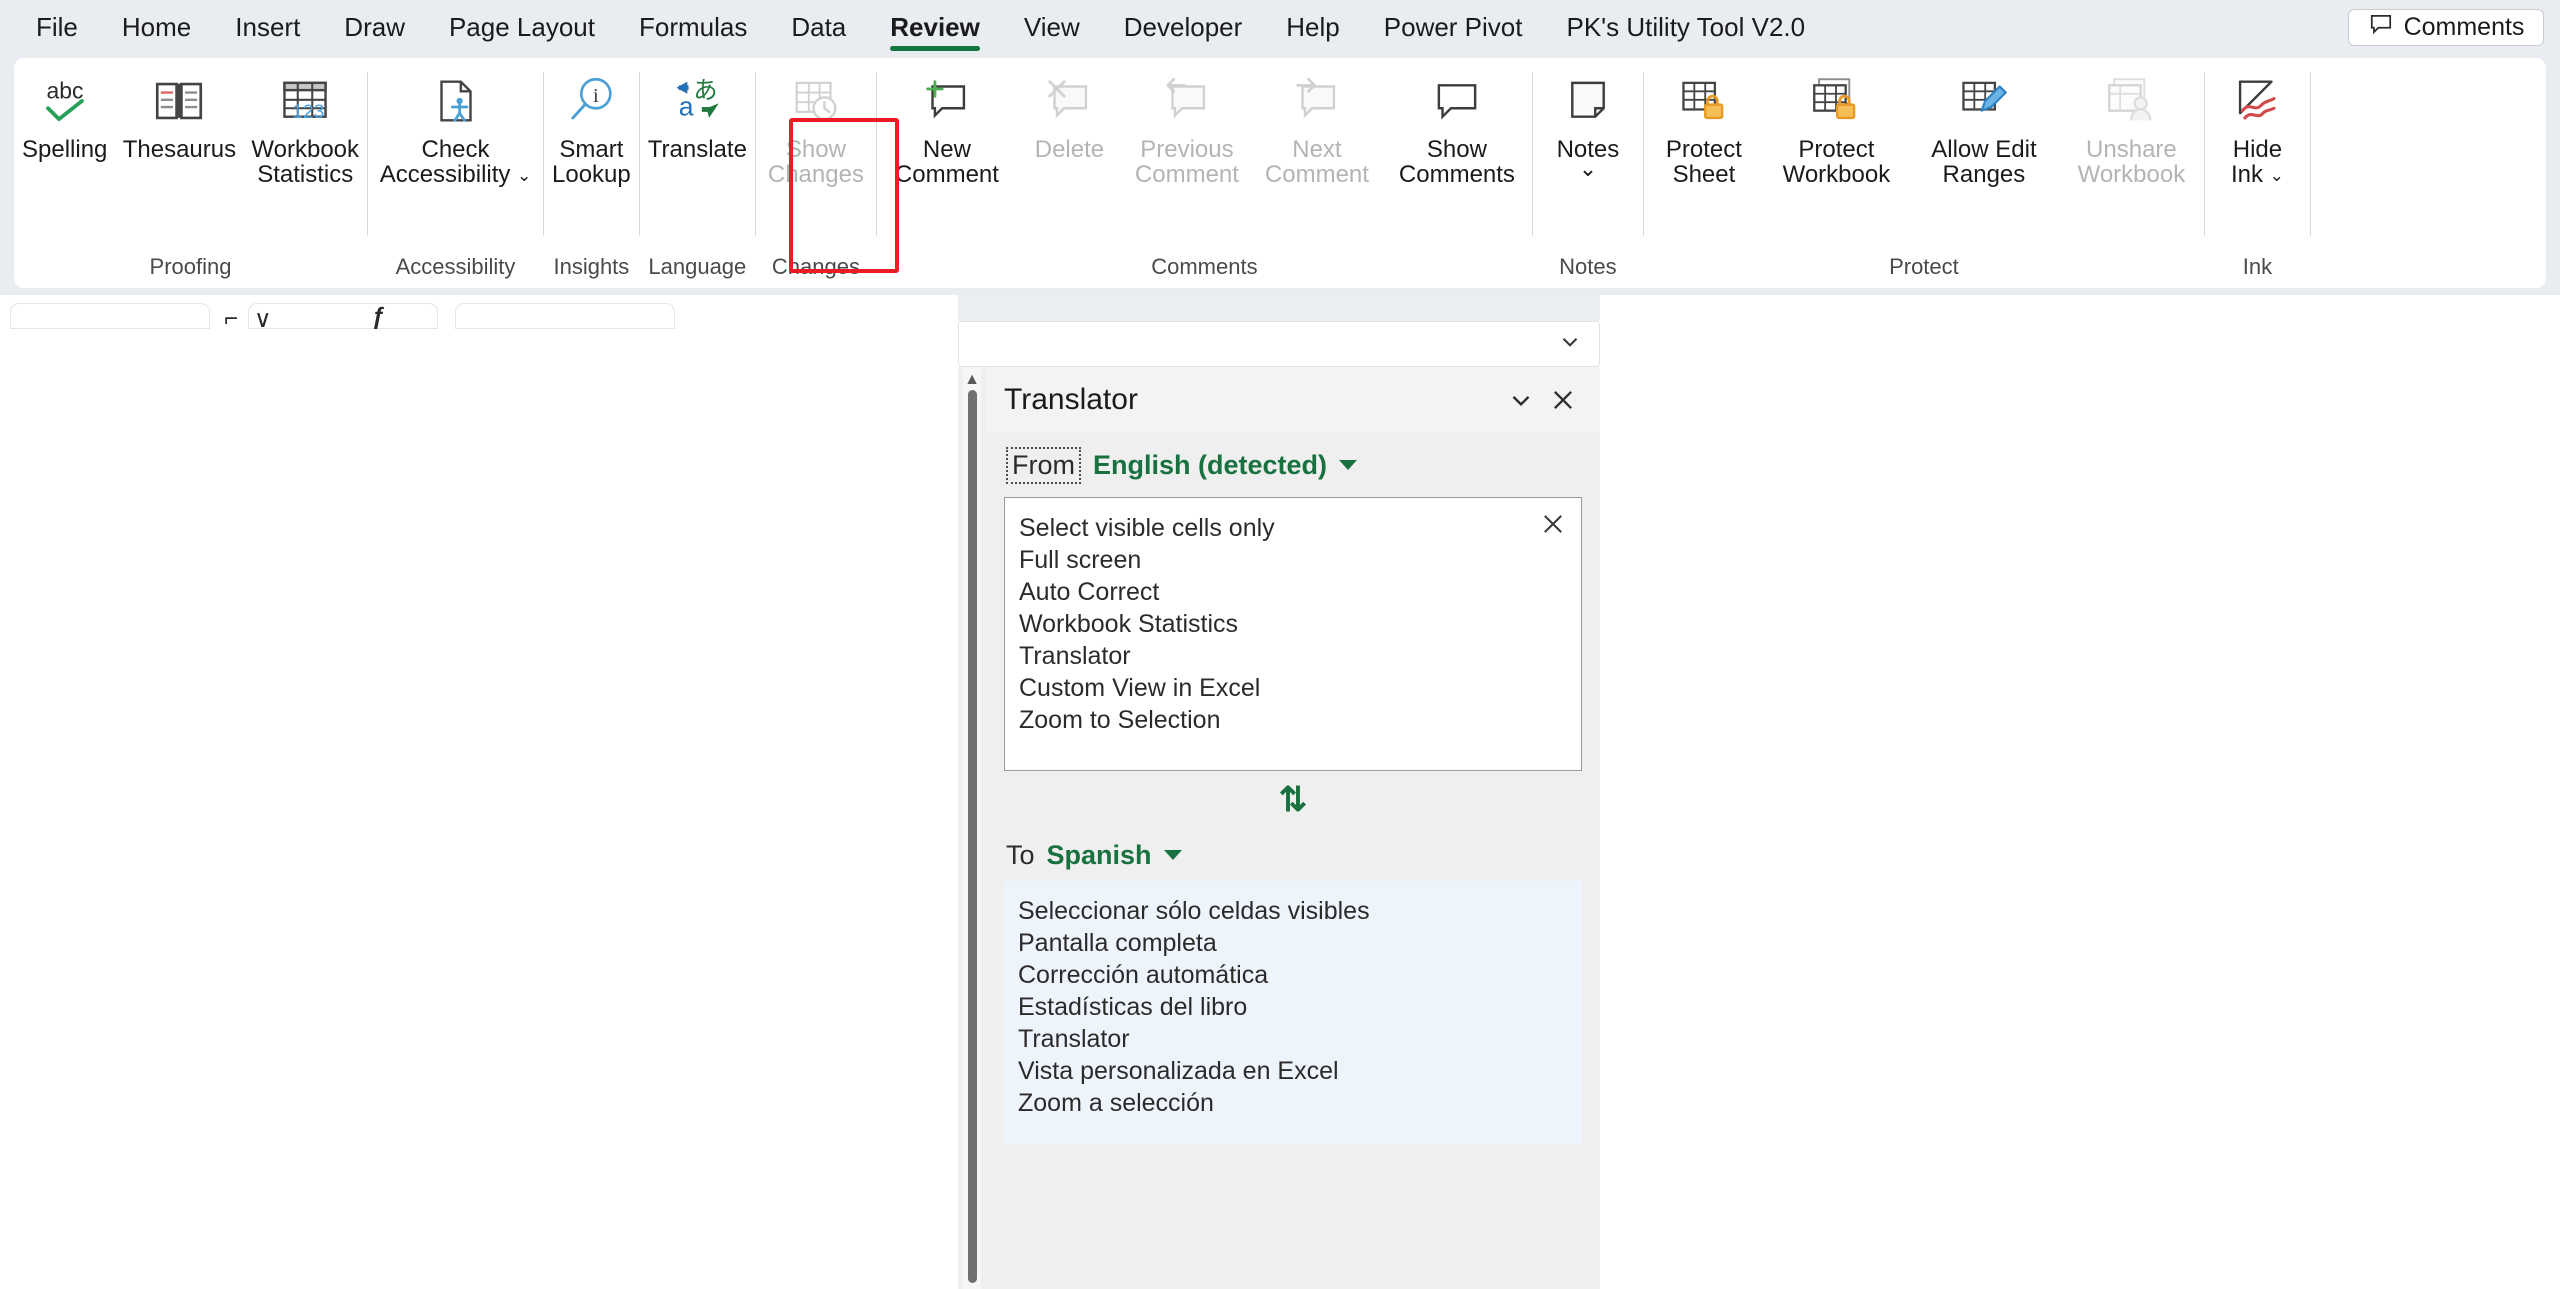 The height and width of the screenshot is (1289, 2560). What do you see at coordinates (305, 126) in the screenshot?
I see `workbook-statistics-button: 123 Workbook Statistics` at bounding box center [305, 126].